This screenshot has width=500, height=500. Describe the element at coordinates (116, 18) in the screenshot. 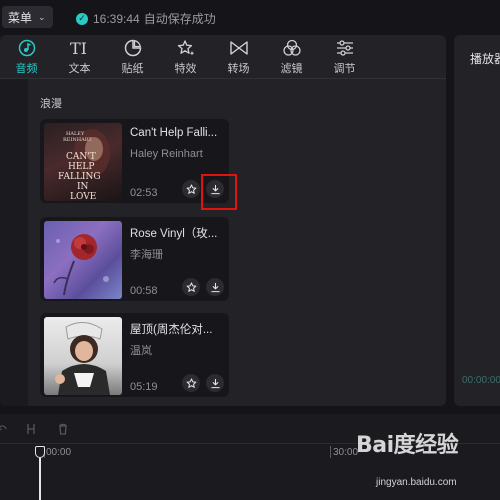

I see `autosave-time: 16:39:44` at that location.